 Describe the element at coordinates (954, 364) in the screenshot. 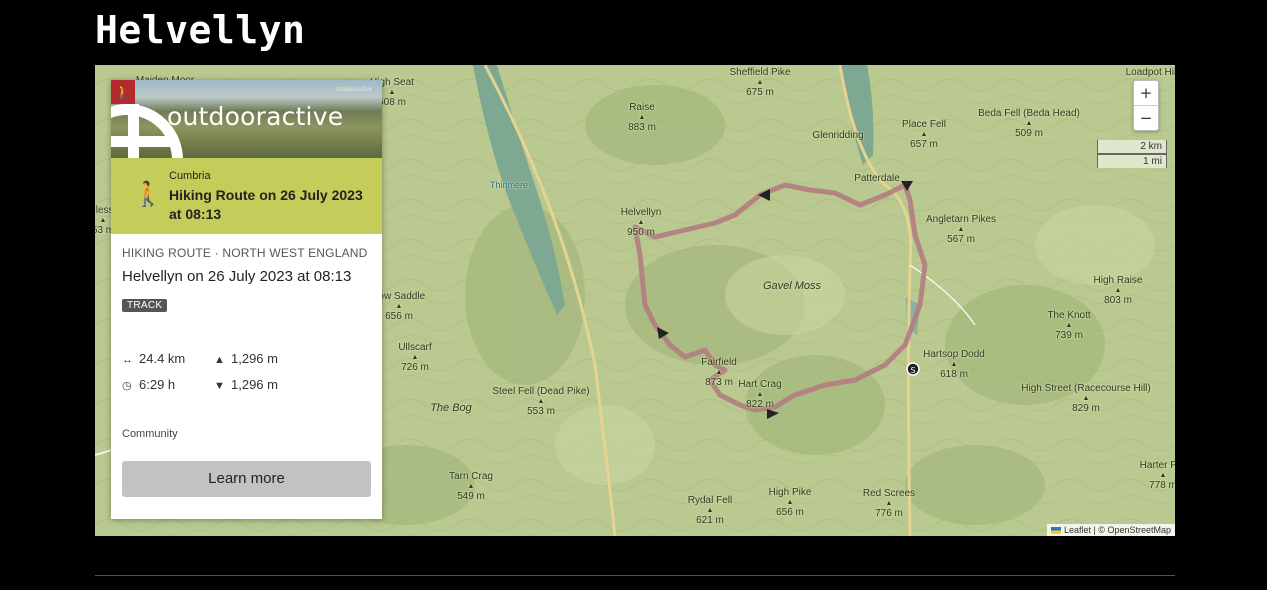

I see `map-label: Hartsop Dodd ▲ 618 m` at that location.